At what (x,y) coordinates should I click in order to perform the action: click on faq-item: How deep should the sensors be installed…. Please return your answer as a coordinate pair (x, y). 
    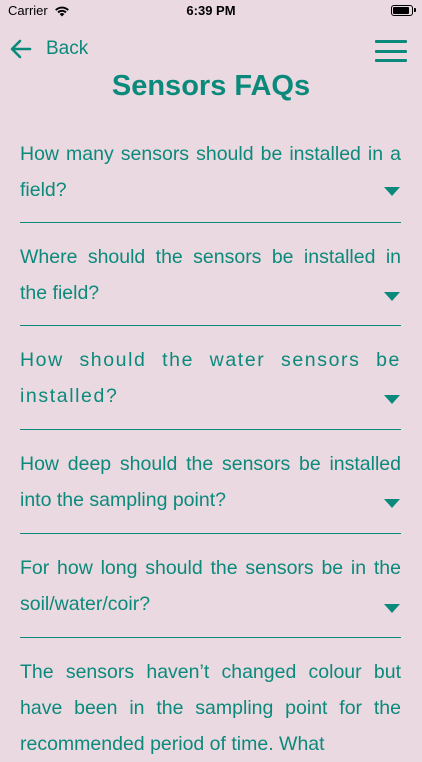
    Looking at the image, I should click on (210, 482).